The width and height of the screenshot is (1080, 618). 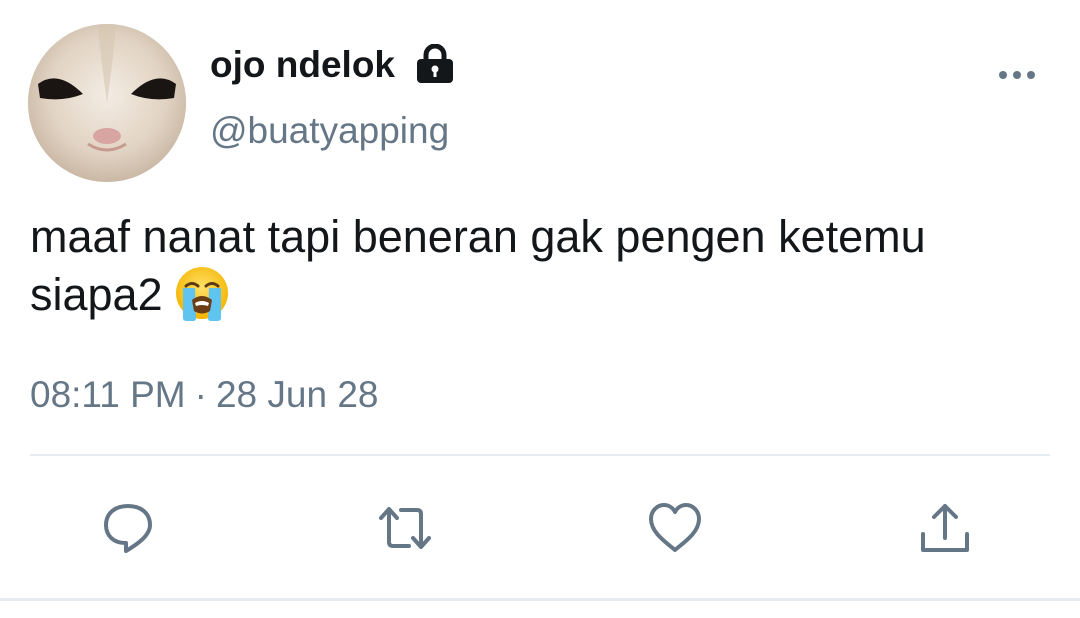 I want to click on avatar, so click(x=107, y=103).